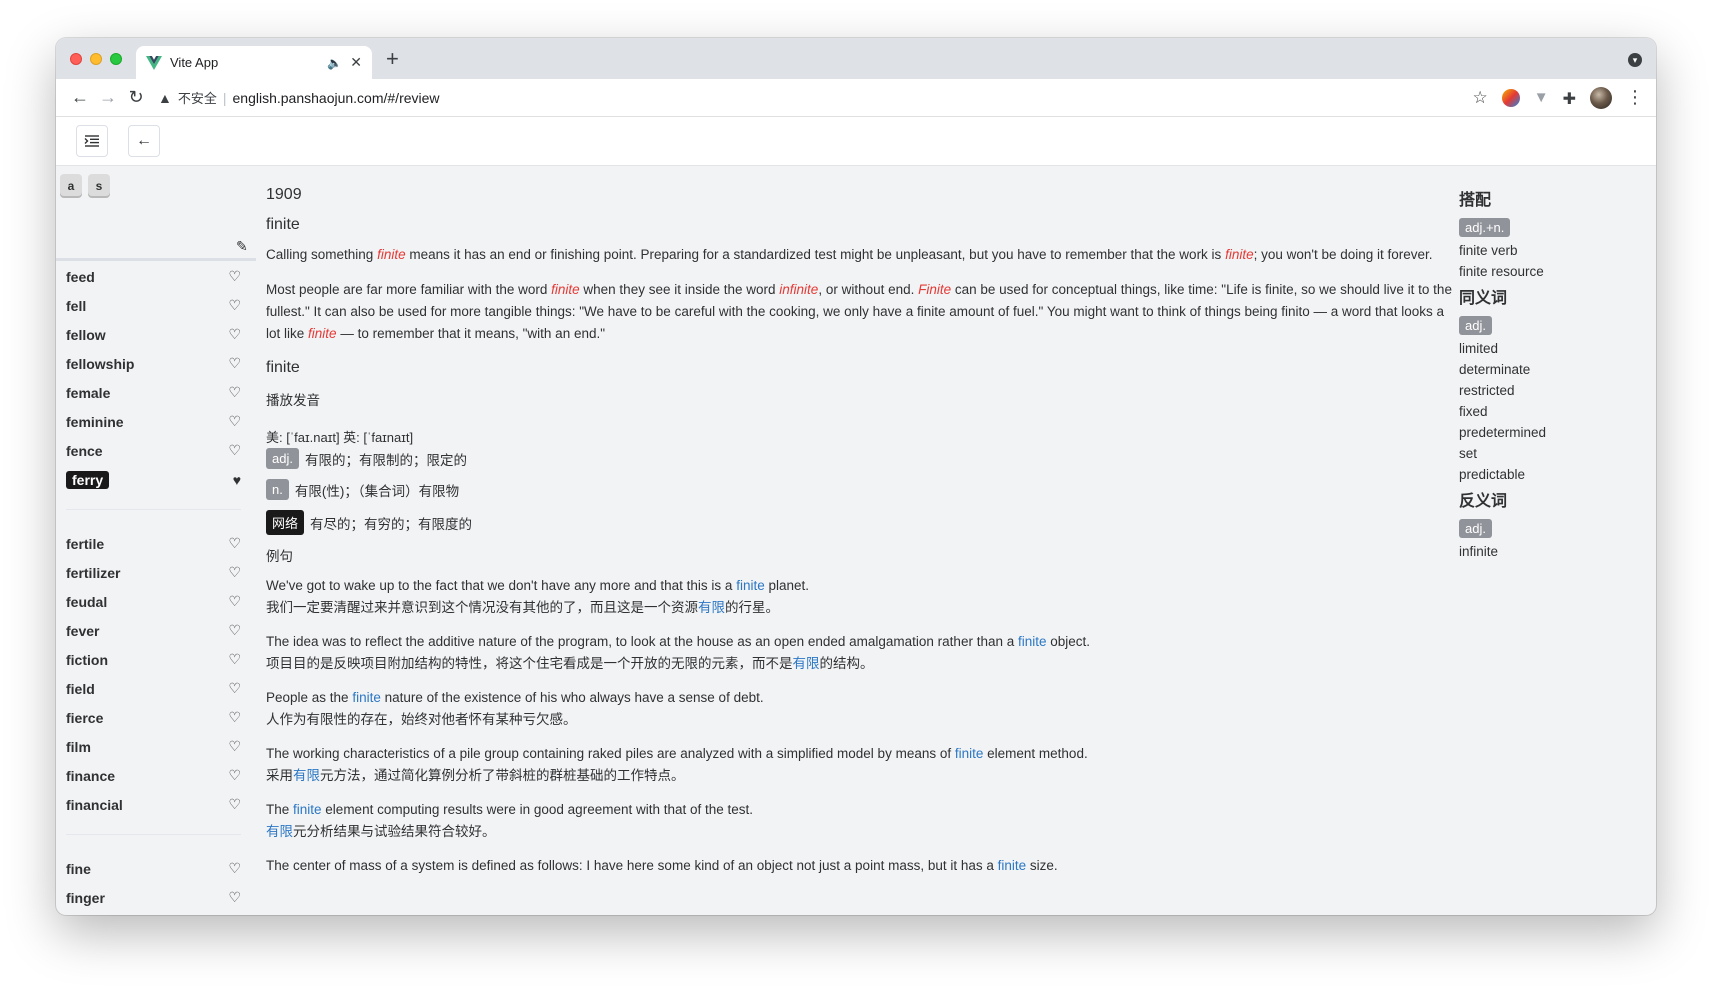  Describe the element at coordinates (80, 689) in the screenshot. I see `word-label: field` at that location.